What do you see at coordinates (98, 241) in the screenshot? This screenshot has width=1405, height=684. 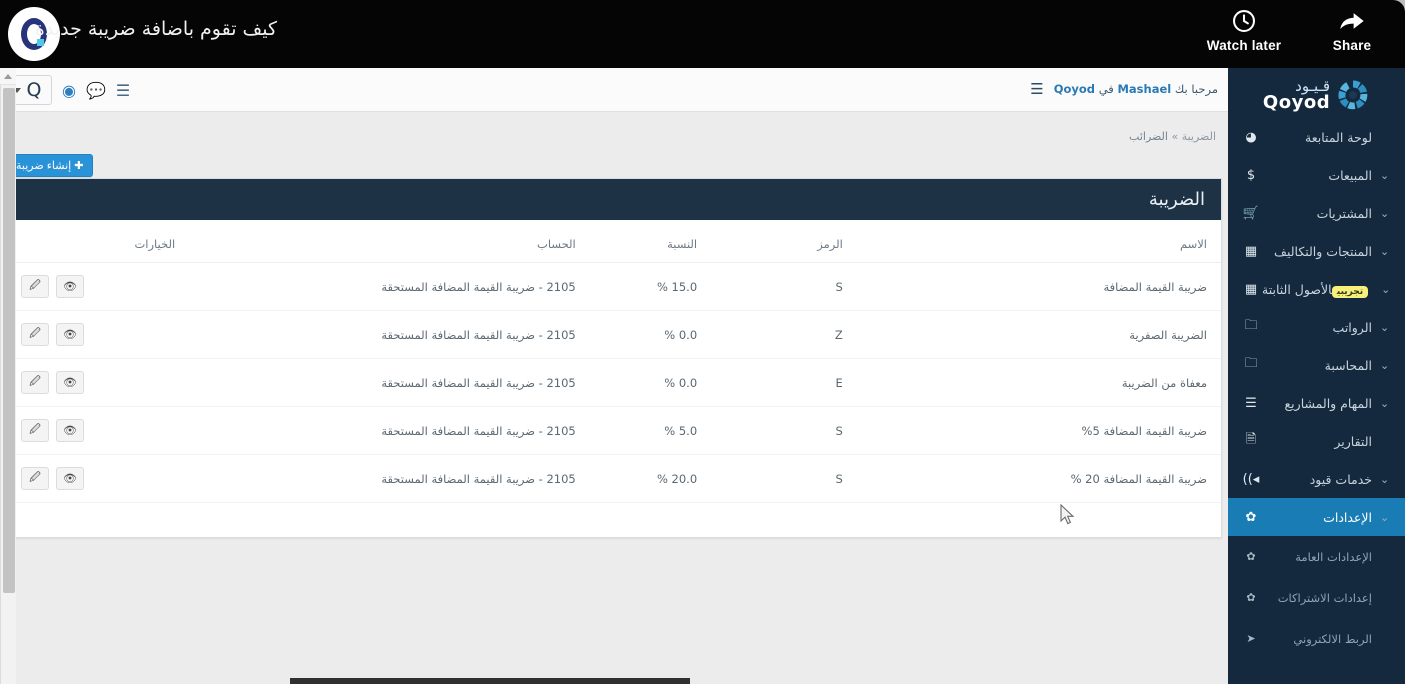 I see `column-header-options: الخيارات` at bounding box center [98, 241].